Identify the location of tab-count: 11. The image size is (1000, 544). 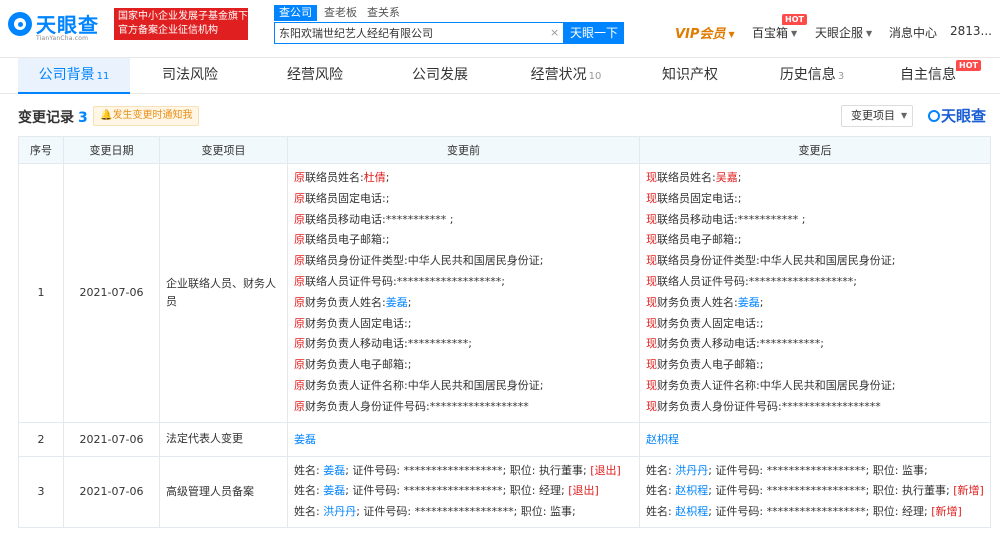
(103, 76).